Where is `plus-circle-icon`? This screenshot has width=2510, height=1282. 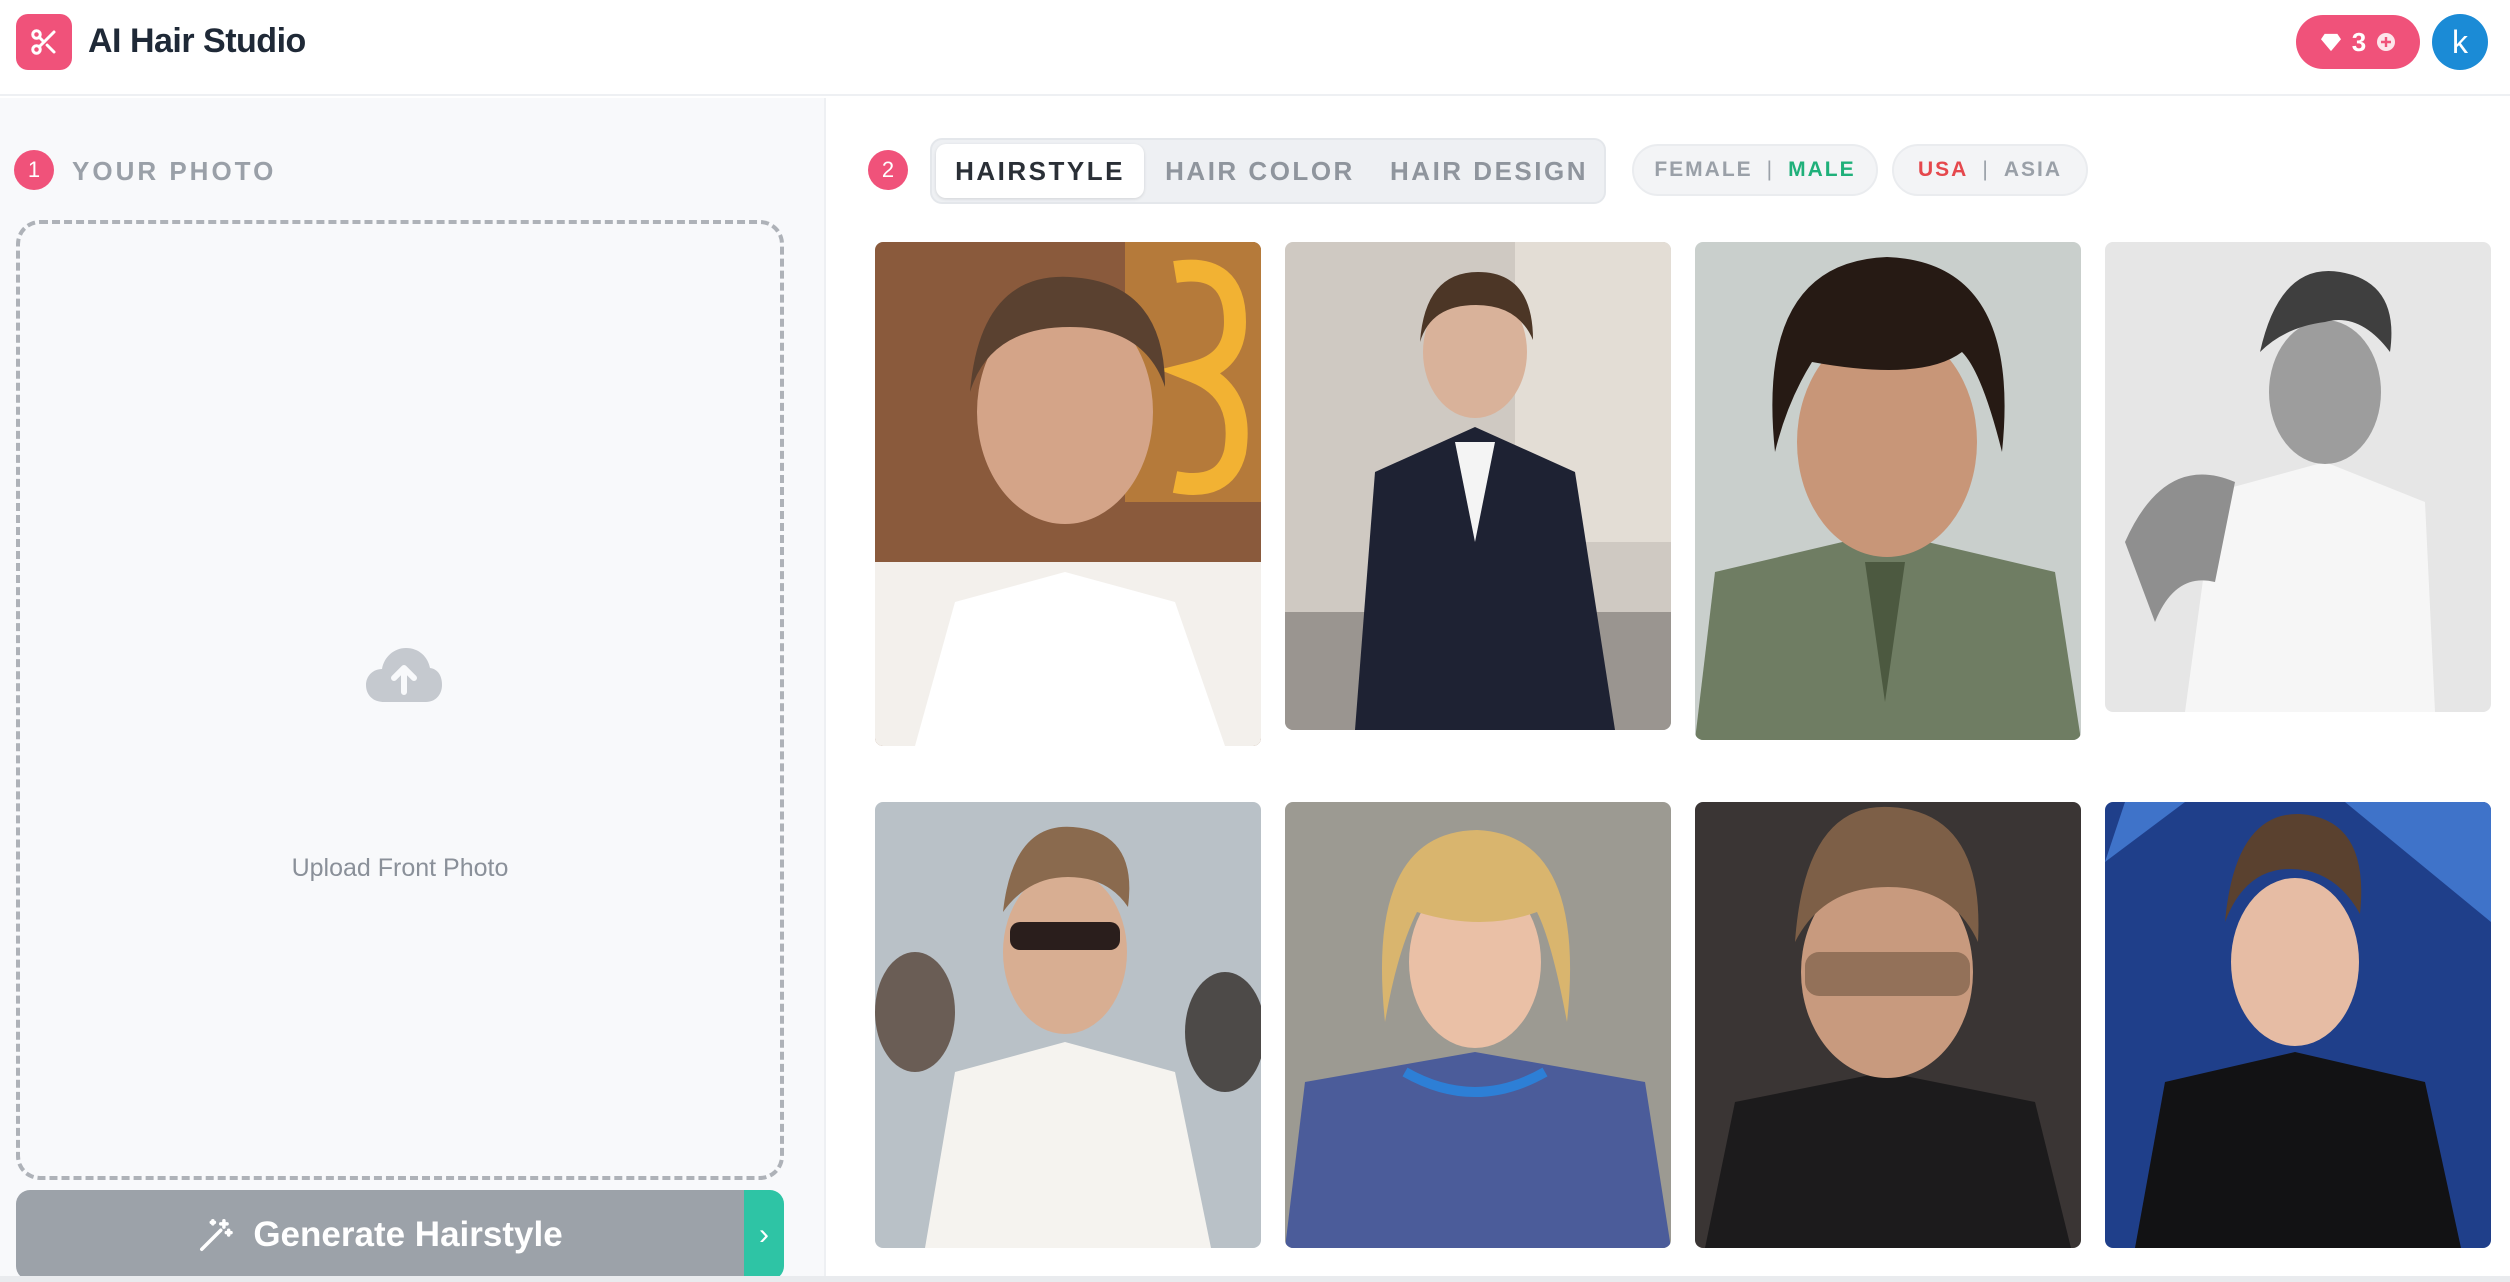 plus-circle-icon is located at coordinates (2386, 42).